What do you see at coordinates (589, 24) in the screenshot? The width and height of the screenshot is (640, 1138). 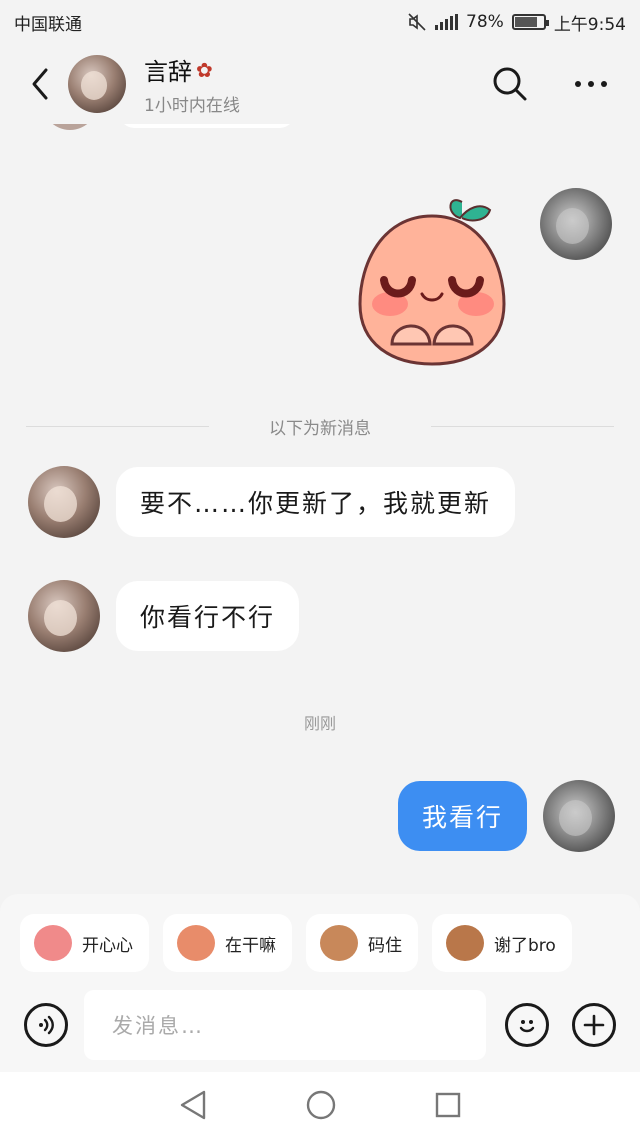 I see `clock: 上午9:54` at bounding box center [589, 24].